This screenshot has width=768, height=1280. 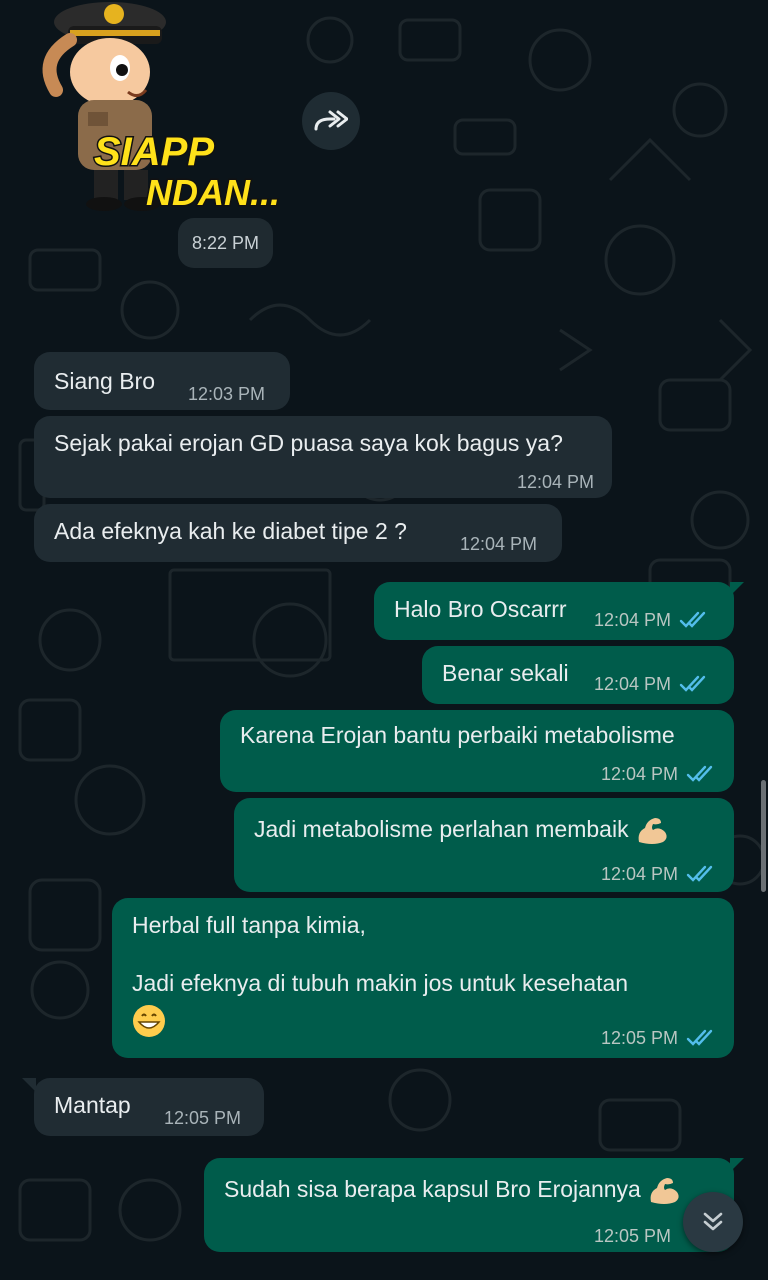 I want to click on scrollbar-thumb, so click(x=763, y=836).